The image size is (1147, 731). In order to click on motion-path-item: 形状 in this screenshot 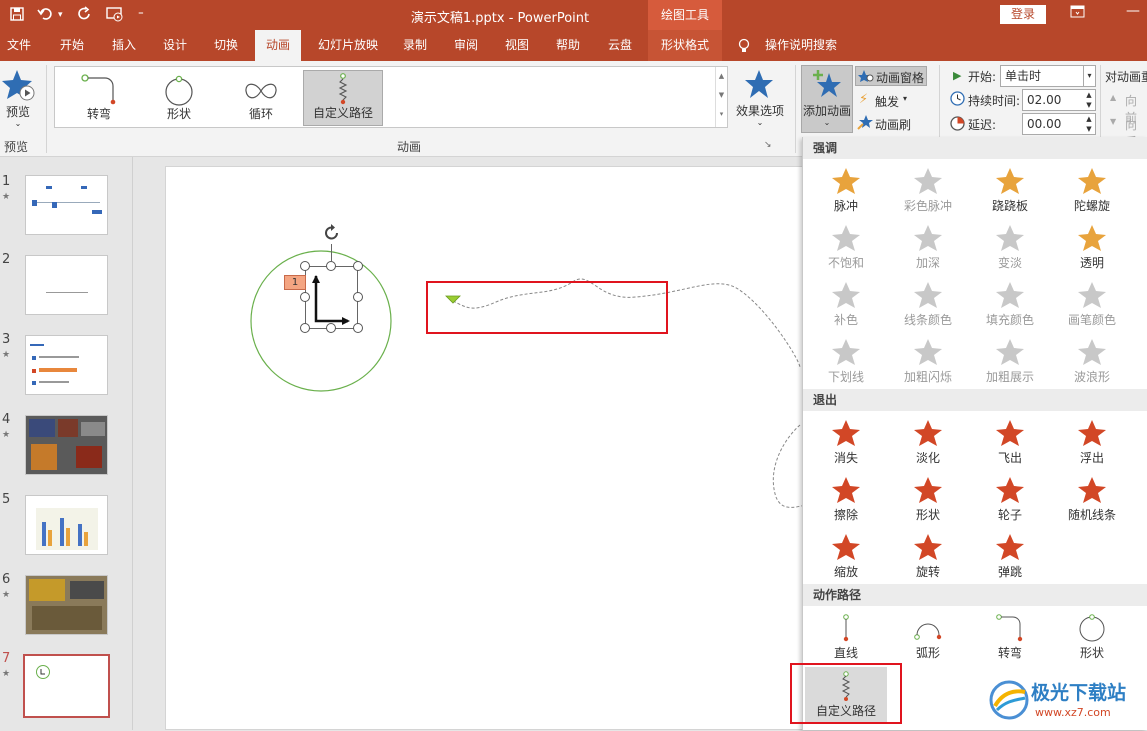, I will do `click(1092, 637)`.